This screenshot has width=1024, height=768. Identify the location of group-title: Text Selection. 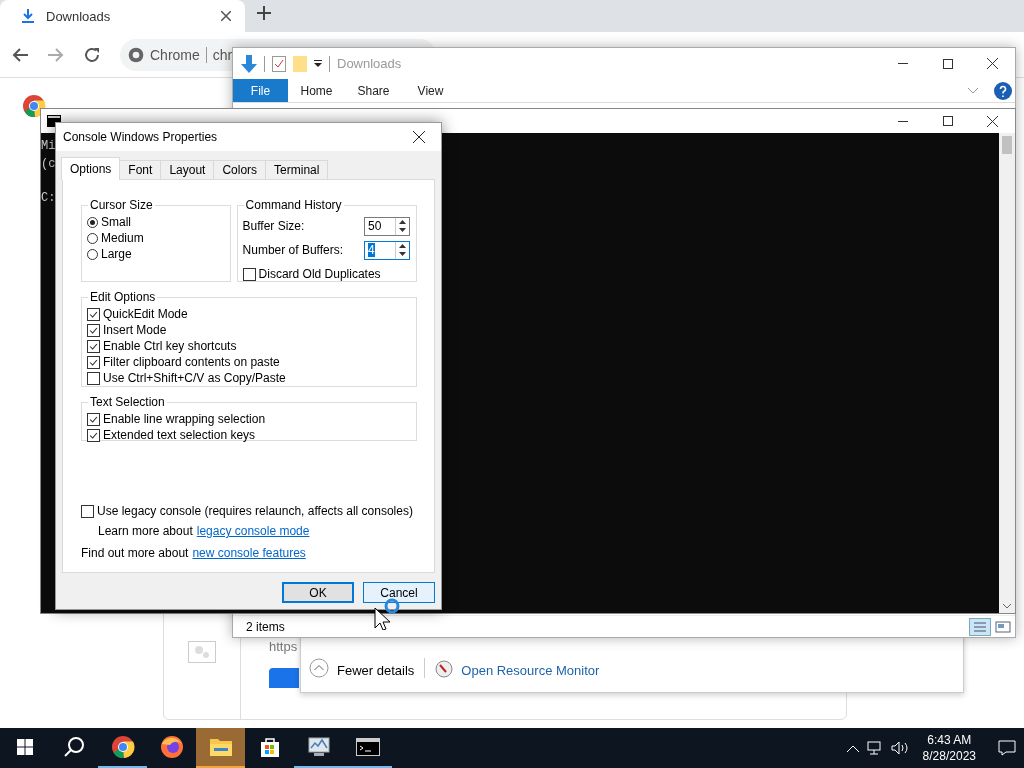
(127, 402).